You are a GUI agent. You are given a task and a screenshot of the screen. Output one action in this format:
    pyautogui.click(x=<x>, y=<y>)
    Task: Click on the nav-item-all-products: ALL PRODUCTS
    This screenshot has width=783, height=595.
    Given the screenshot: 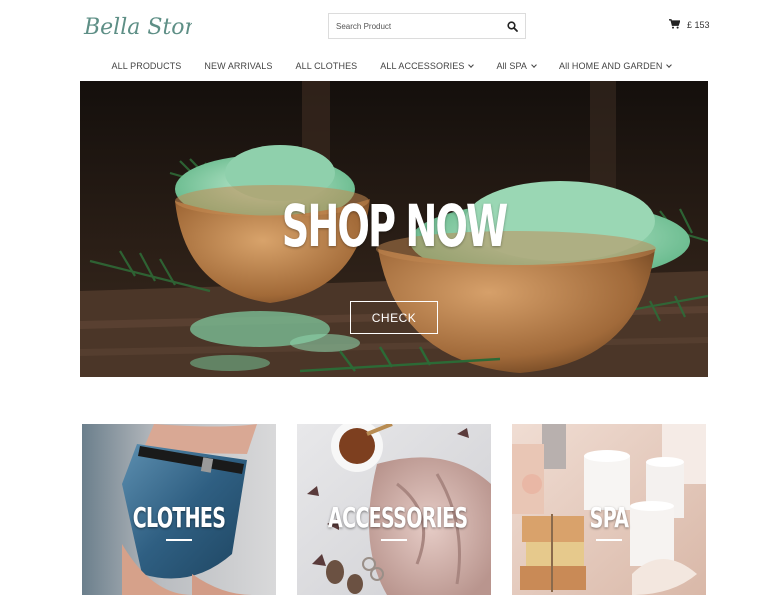 What is the action you would take?
    pyautogui.click(x=147, y=66)
    